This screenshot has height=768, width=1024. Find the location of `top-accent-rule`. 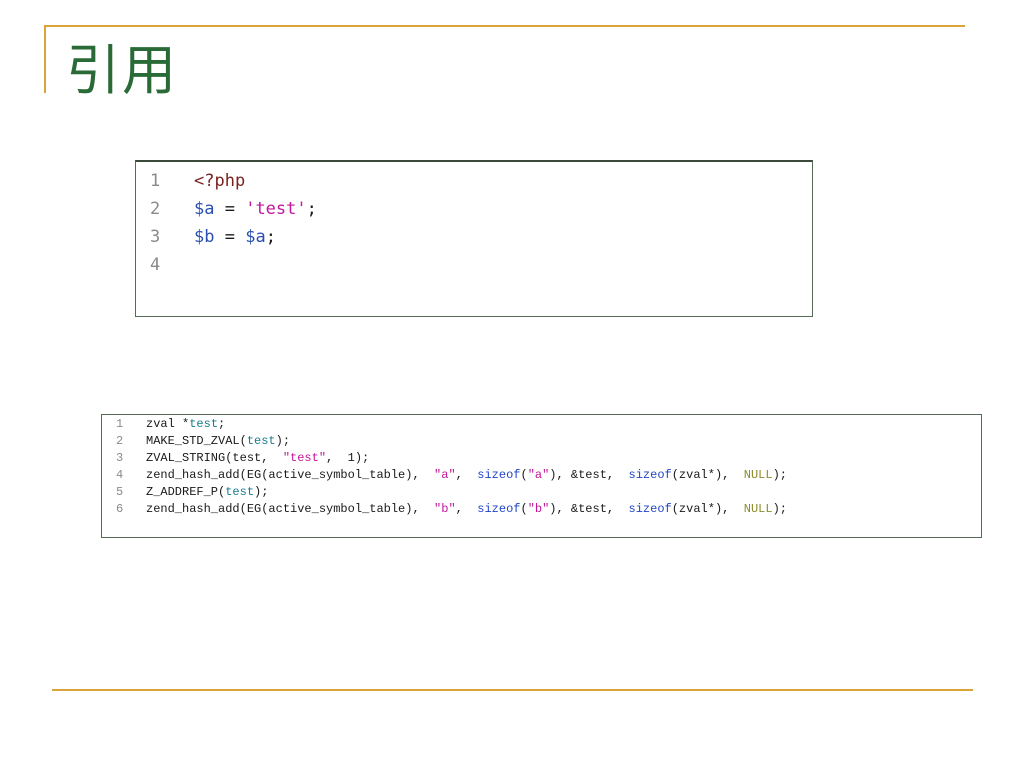

top-accent-rule is located at coordinates (504, 26).